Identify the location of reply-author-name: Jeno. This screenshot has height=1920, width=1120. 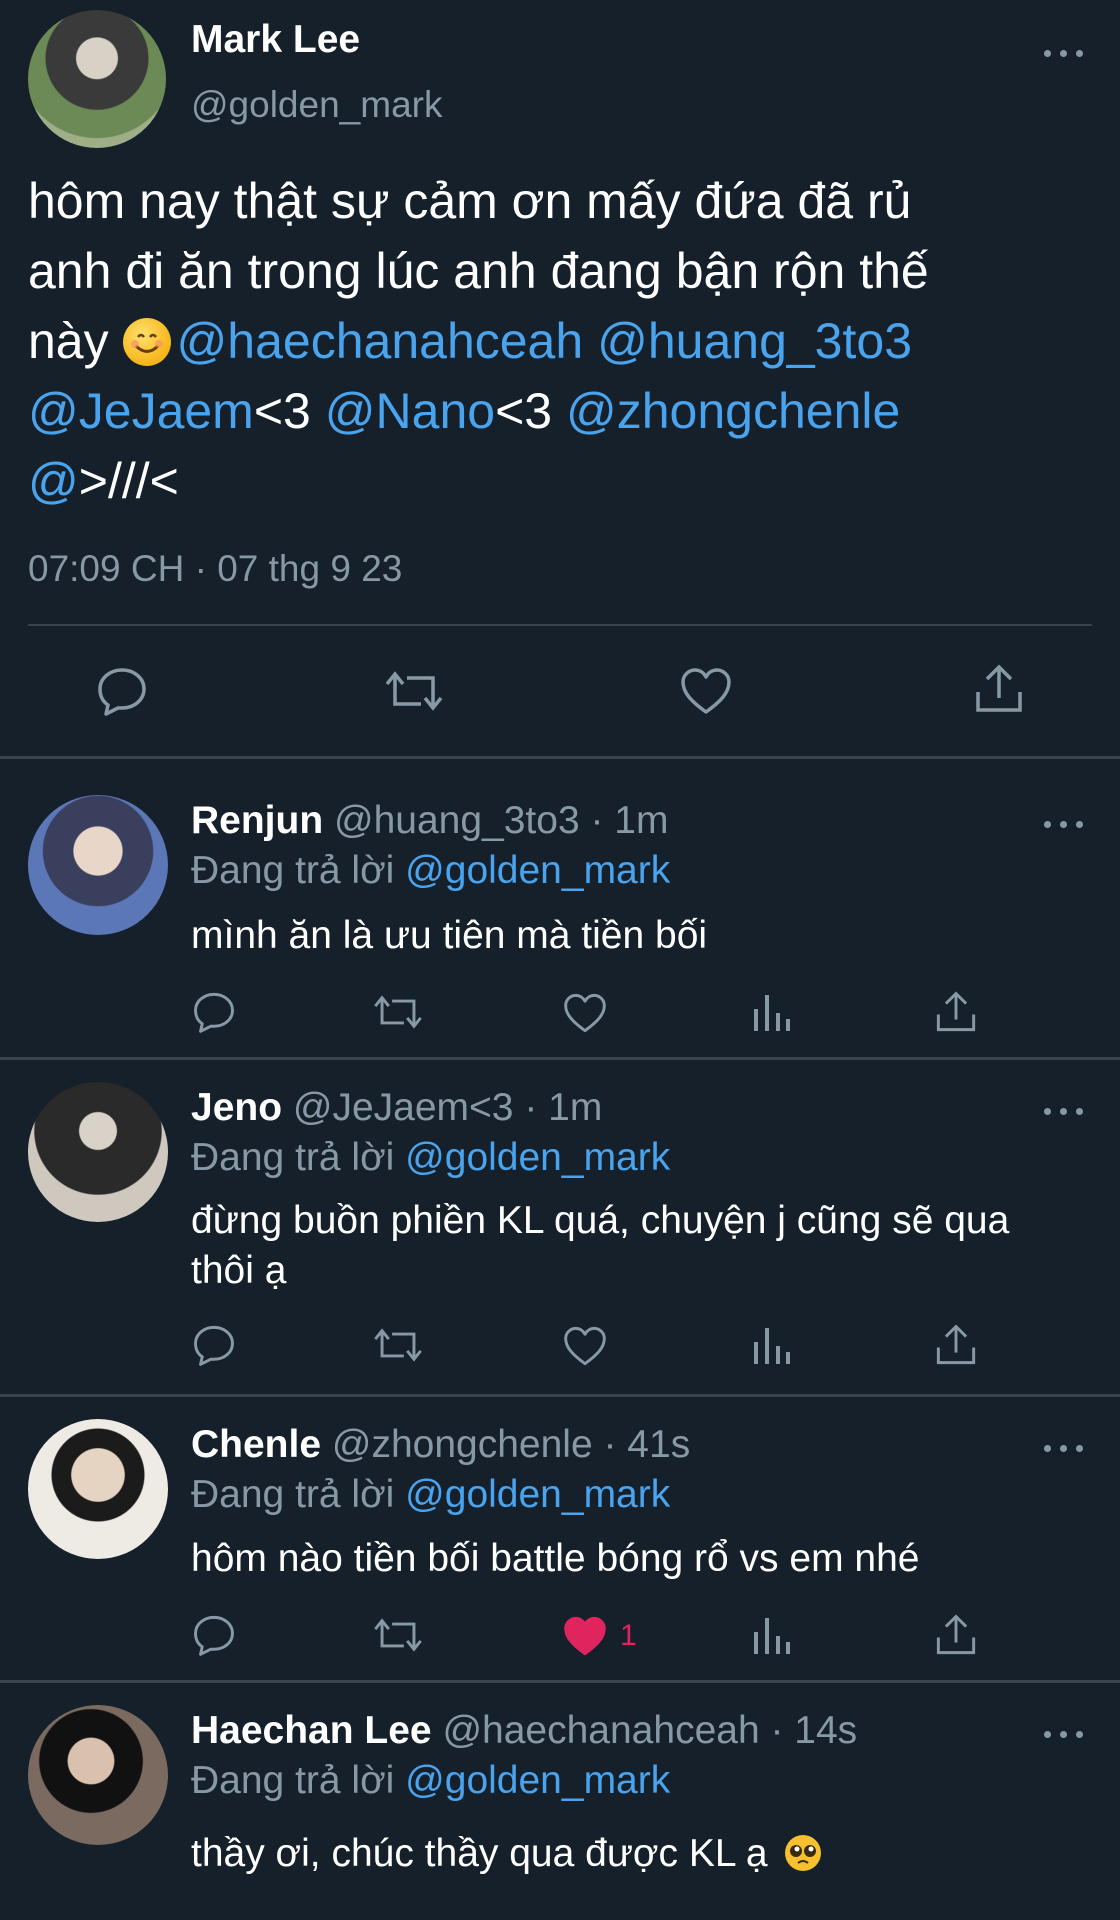
(236, 1107).